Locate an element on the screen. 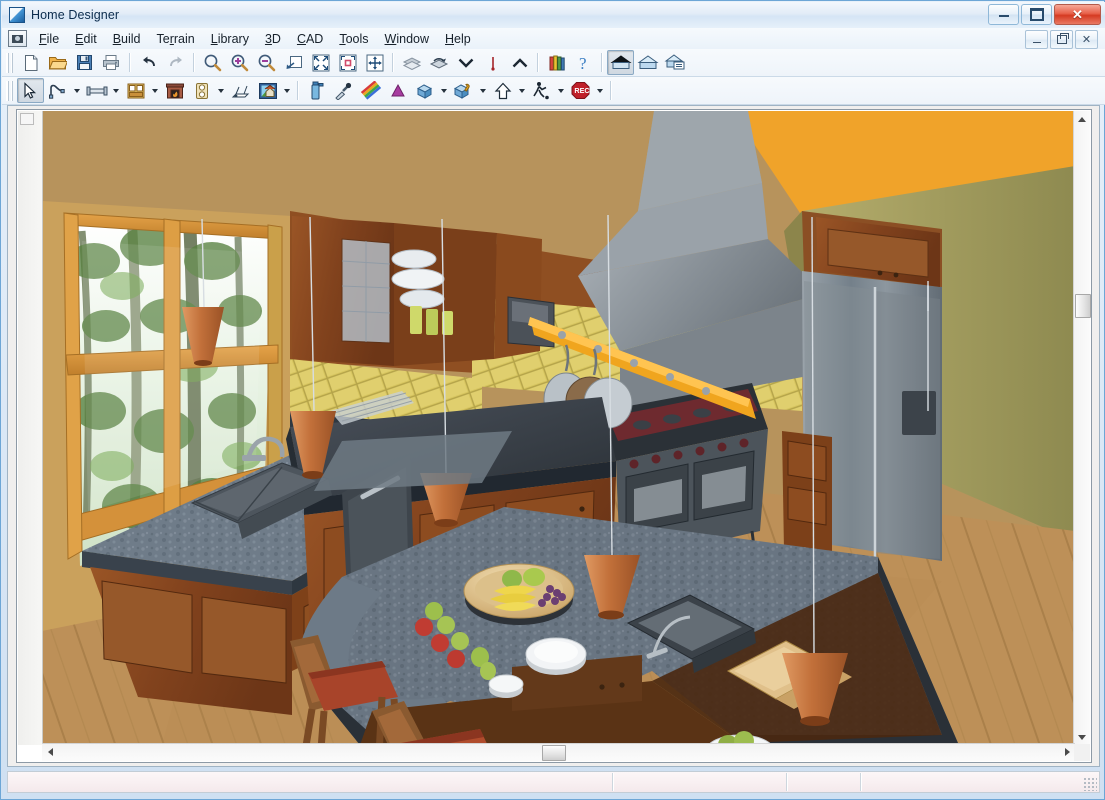 This screenshot has height=800, width=1105. new-plan-button is located at coordinates (30, 62).